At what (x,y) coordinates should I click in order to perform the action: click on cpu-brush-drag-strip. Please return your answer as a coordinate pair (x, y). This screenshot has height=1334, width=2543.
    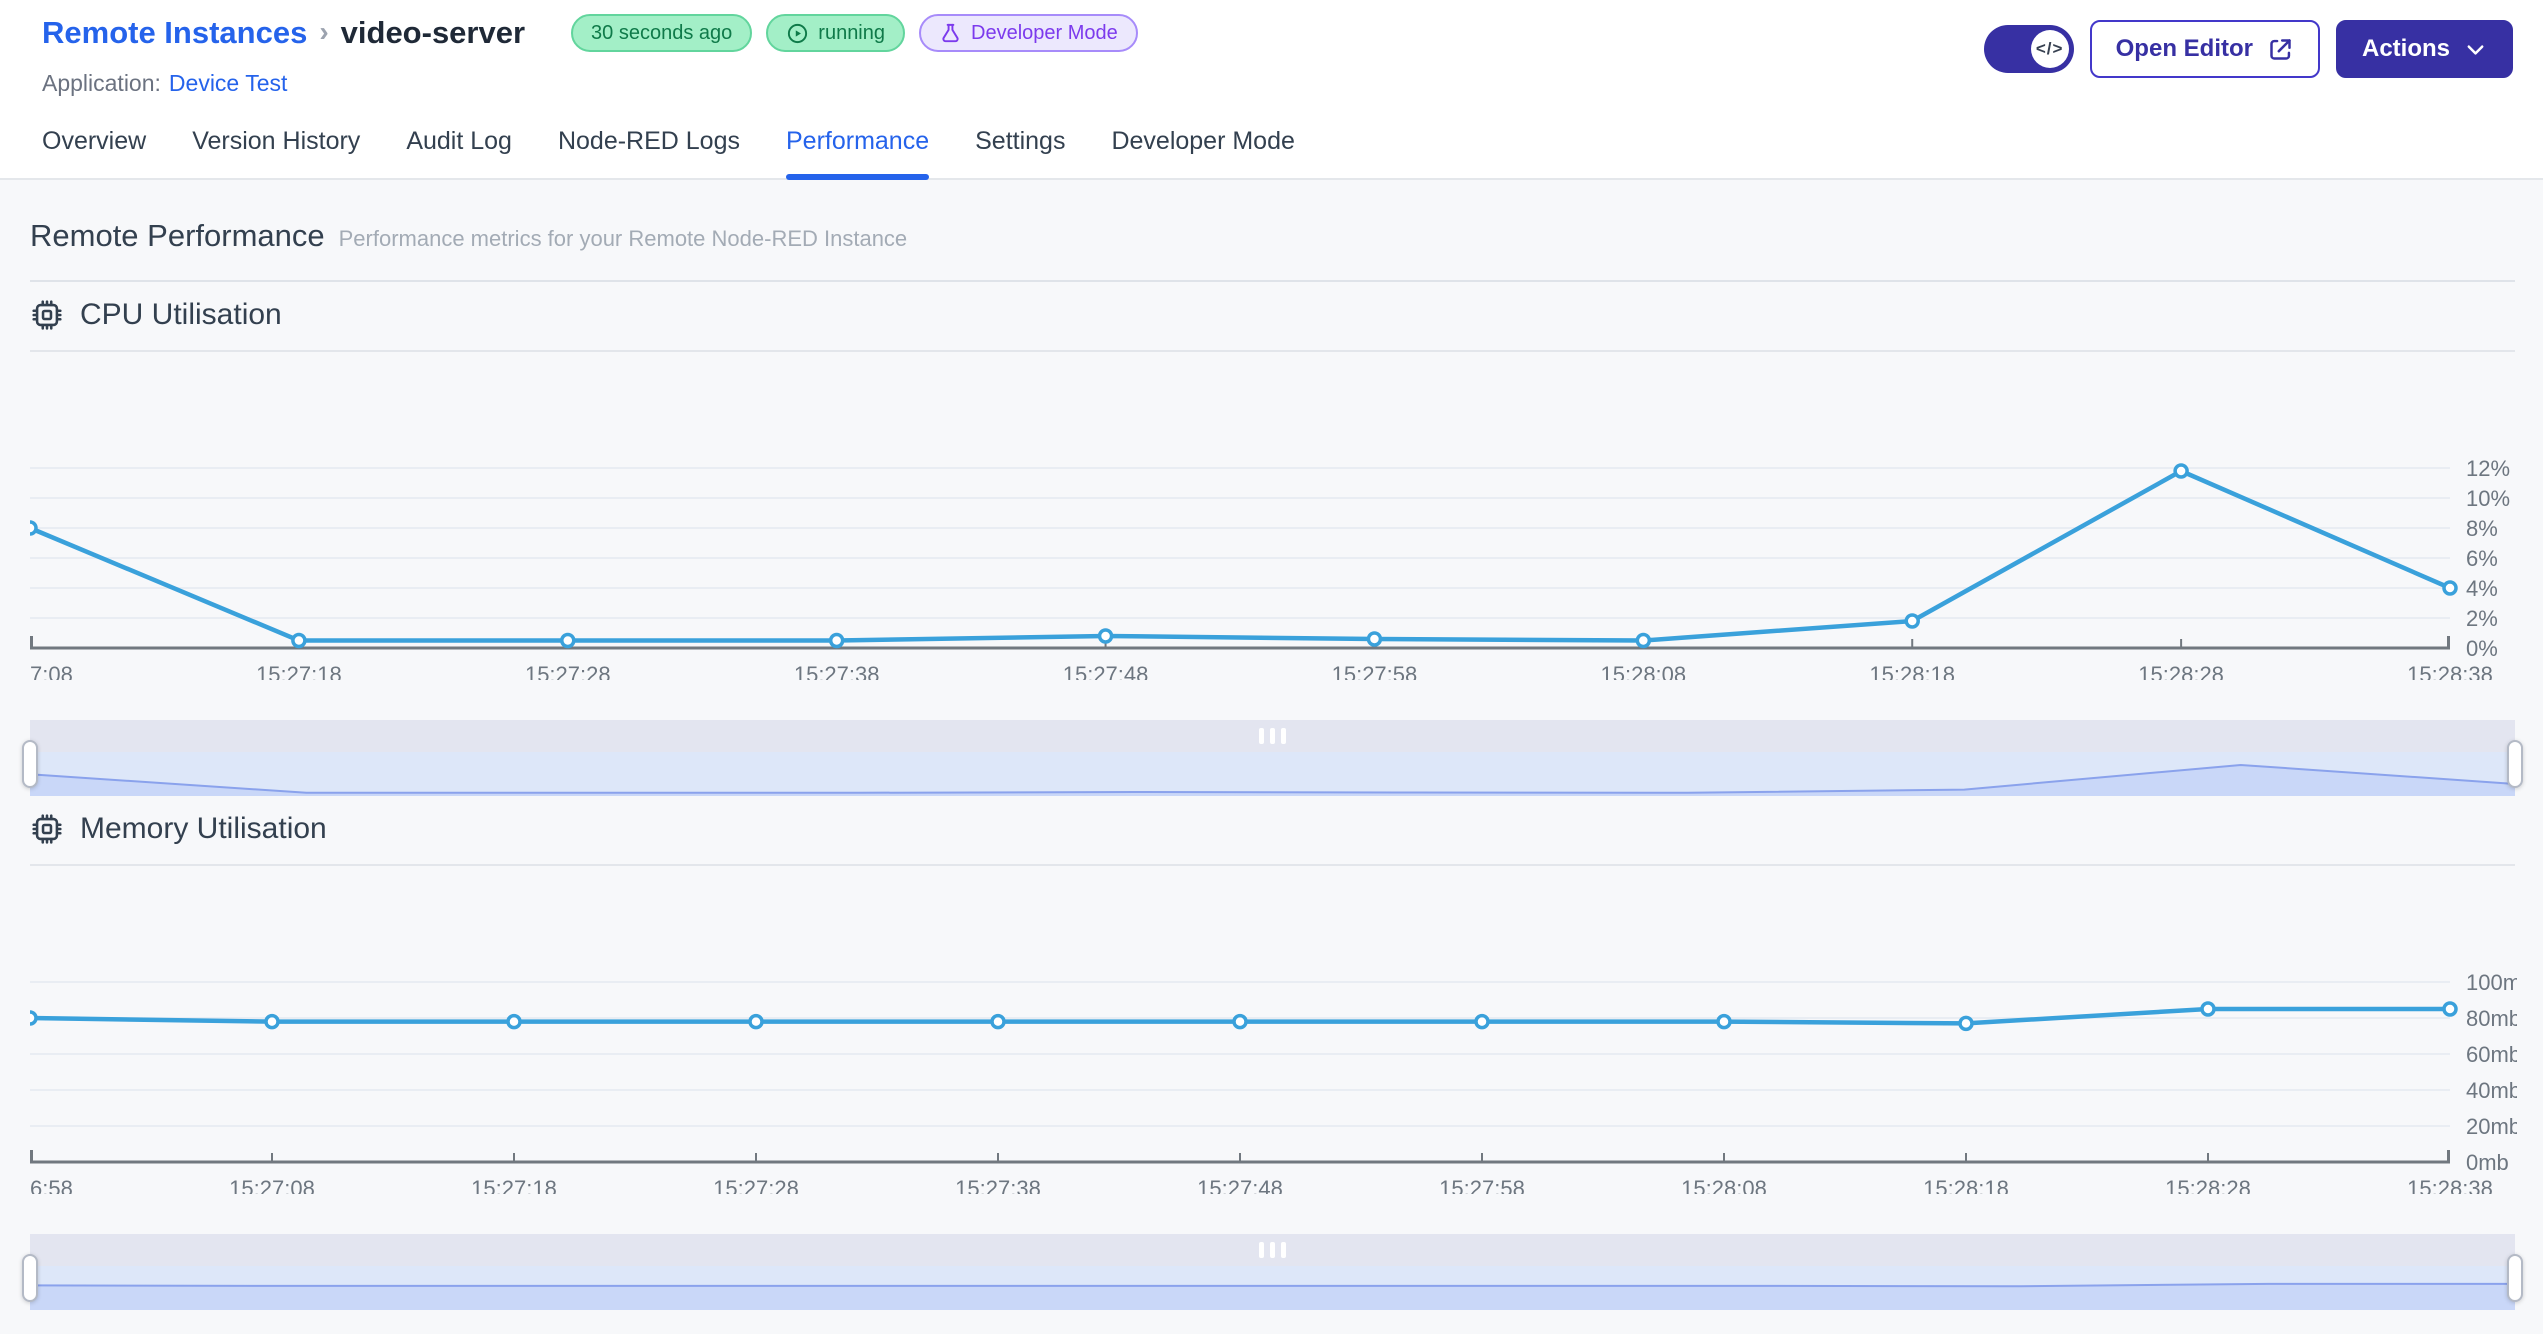
    Looking at the image, I should click on (1272, 736).